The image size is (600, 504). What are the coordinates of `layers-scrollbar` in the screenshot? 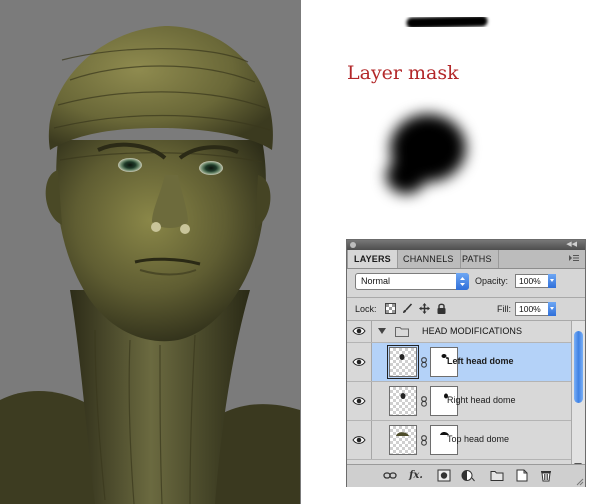 It's located at (578, 396).